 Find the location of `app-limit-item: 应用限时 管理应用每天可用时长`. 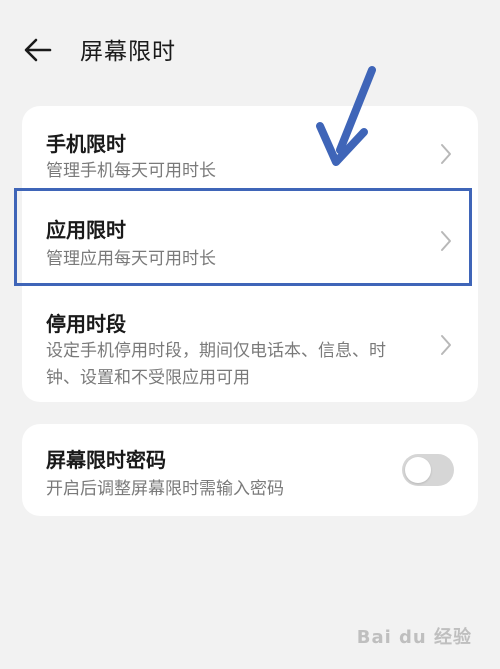

app-limit-item: 应用限时 管理应用每天可用时长 is located at coordinates (250, 240).